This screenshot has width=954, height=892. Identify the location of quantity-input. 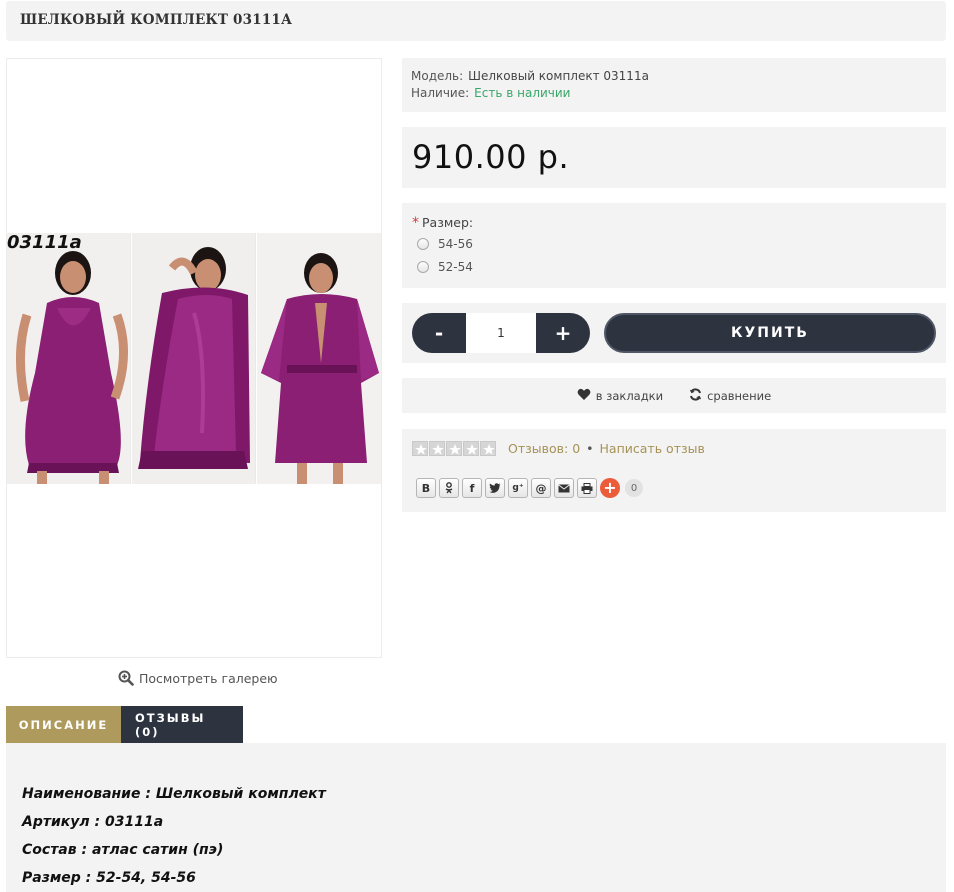
(501, 333).